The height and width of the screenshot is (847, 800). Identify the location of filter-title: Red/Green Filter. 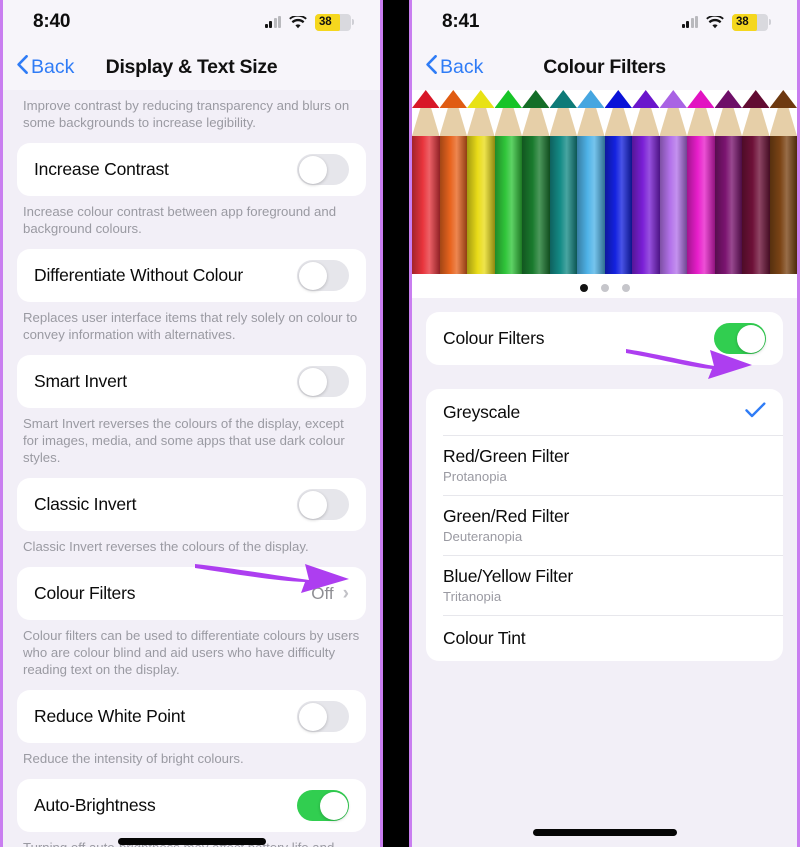
(506, 456).